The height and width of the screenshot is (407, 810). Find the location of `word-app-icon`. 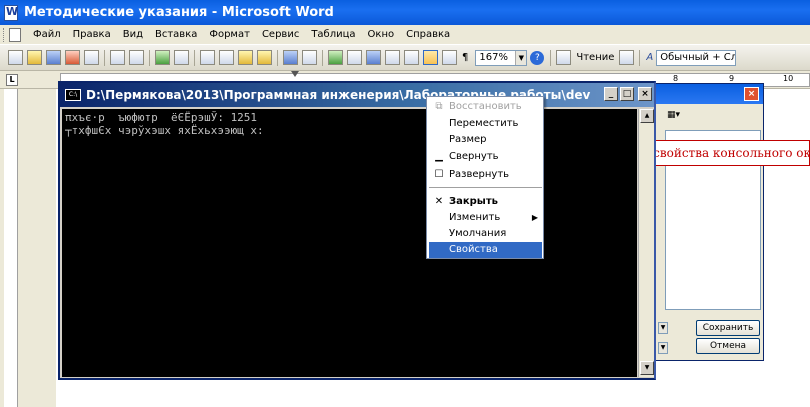

word-app-icon is located at coordinates (11, 12).